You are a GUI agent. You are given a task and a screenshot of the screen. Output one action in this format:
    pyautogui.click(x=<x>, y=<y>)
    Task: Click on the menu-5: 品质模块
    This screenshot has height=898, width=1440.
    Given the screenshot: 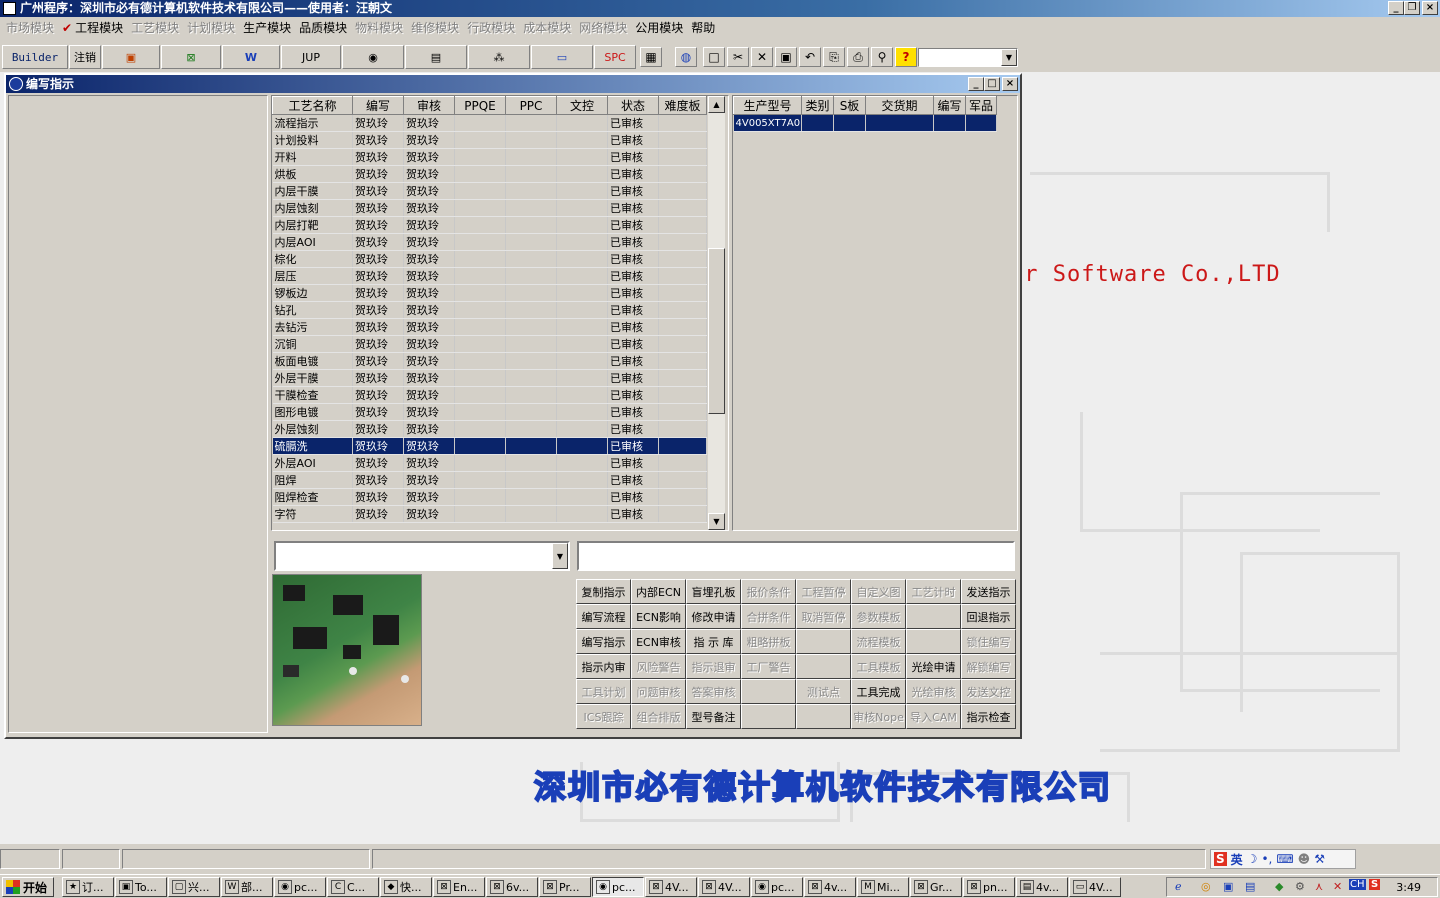 What is the action you would take?
    pyautogui.click(x=327, y=27)
    